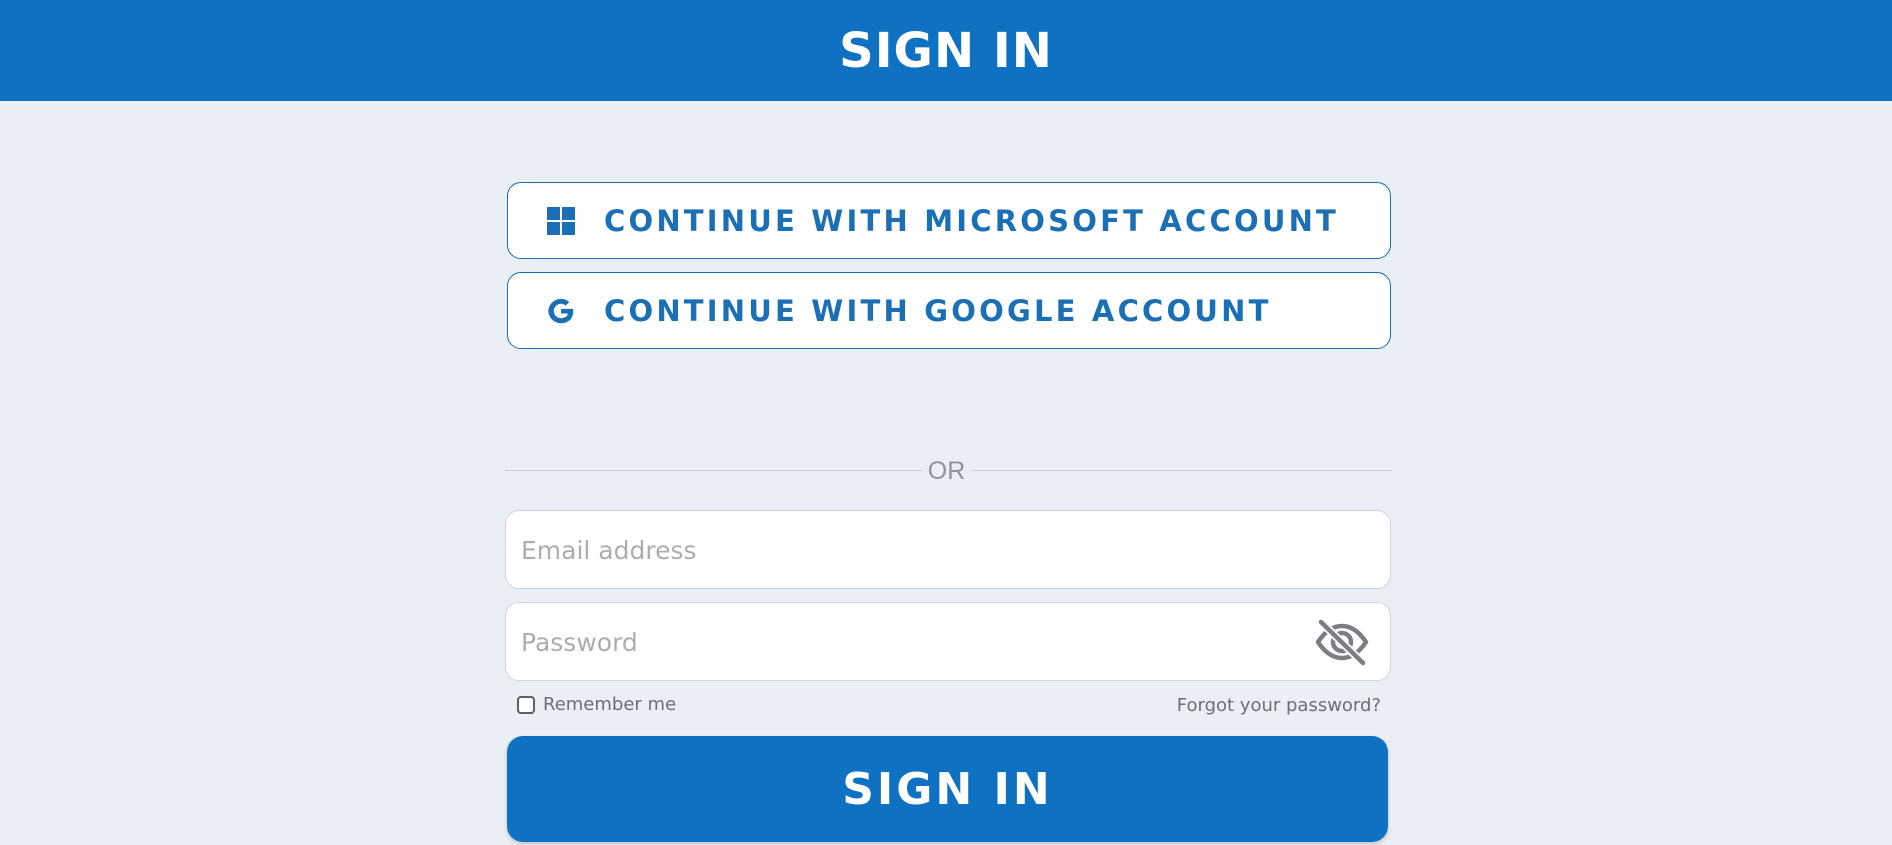 Image resolution: width=1892 pixels, height=845 pixels. Describe the element at coordinates (911, 550) in the screenshot. I see `email-field` at that location.